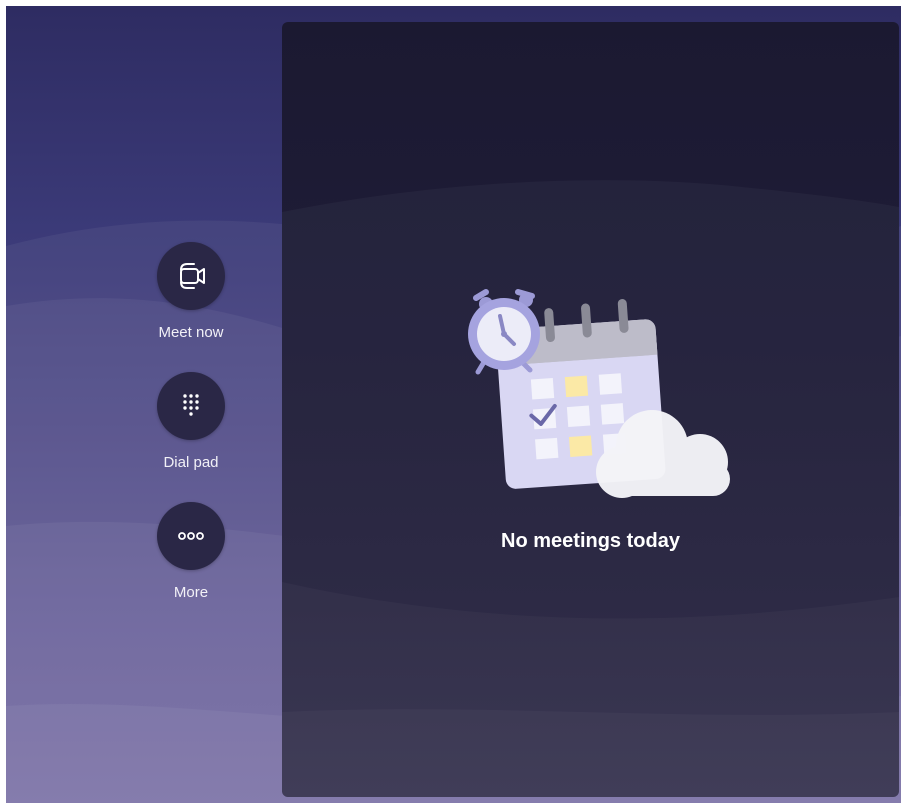 The width and height of the screenshot is (901, 805). I want to click on more-circle, so click(191, 536).